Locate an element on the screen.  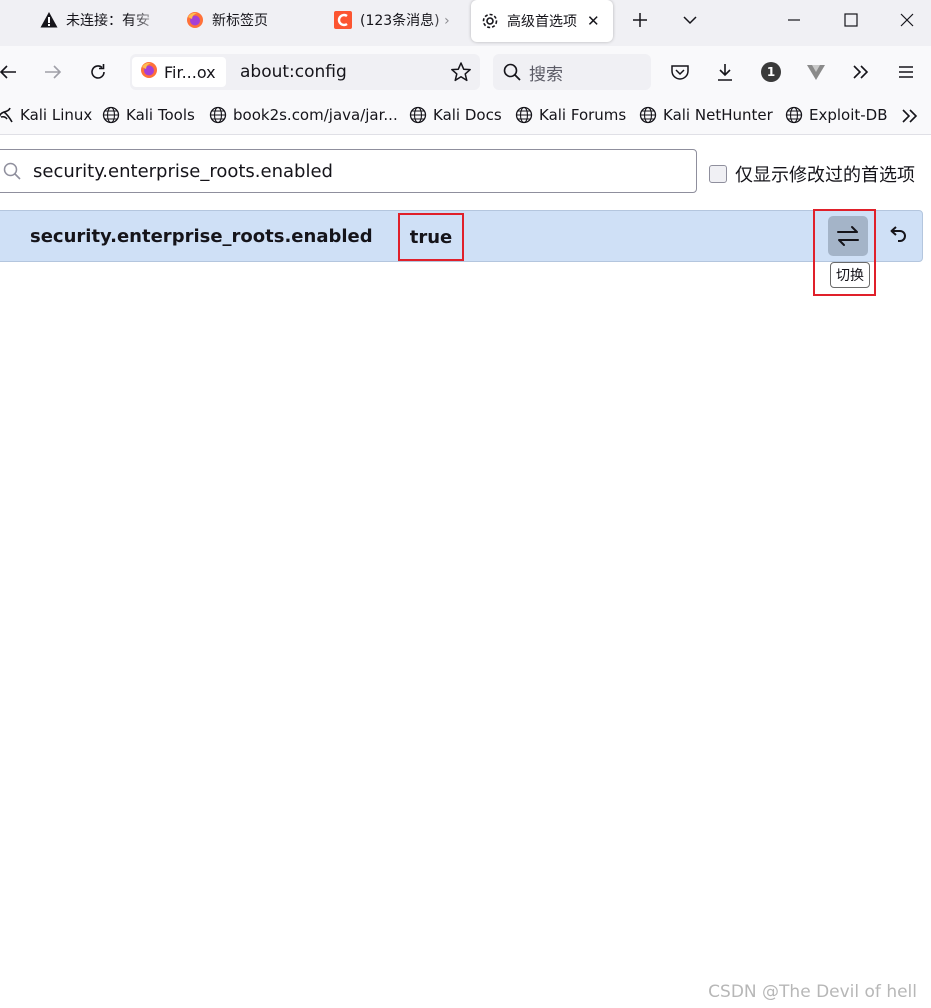
bookmark-label: Kali Tools is located at coordinates (160, 115).